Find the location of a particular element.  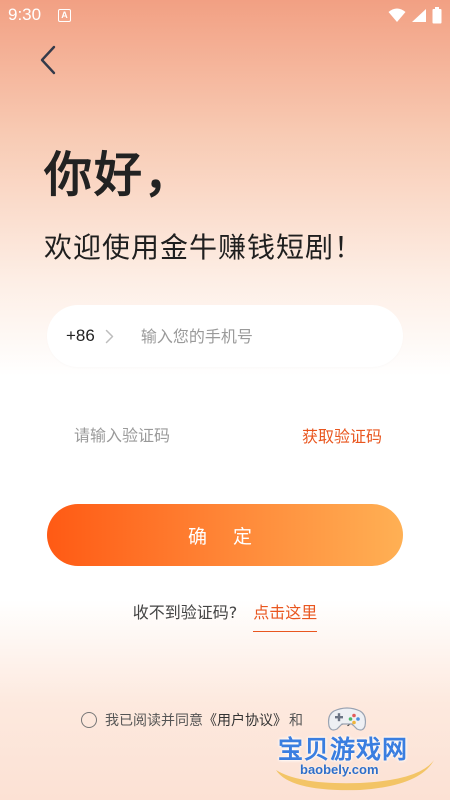

click-here-link: 点击这里 is located at coordinates (285, 615).